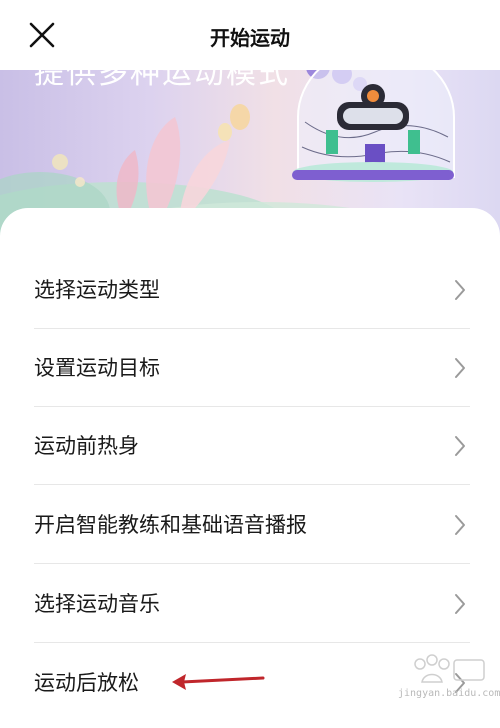 The height and width of the screenshot is (728, 500). Describe the element at coordinates (252, 367) in the screenshot. I see `menu-item-set-goal: 设置运动目标` at that location.